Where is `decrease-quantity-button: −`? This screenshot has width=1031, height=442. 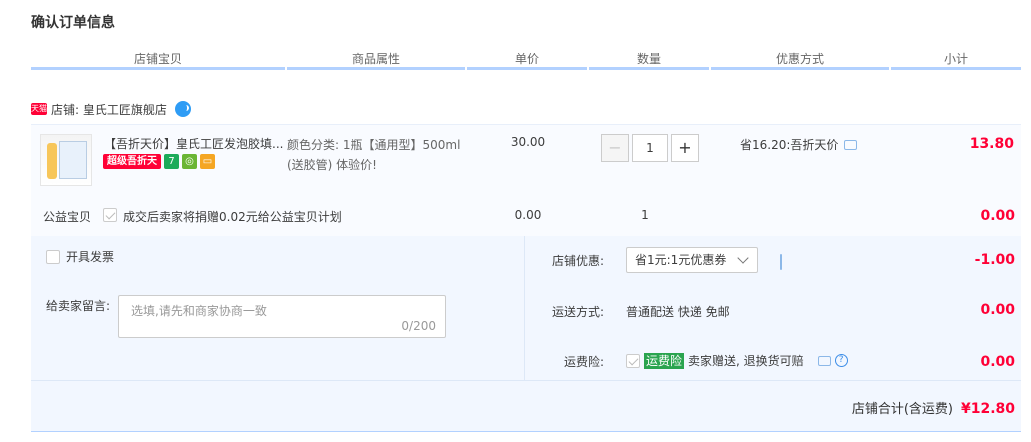
decrease-quantity-button: − is located at coordinates (615, 148).